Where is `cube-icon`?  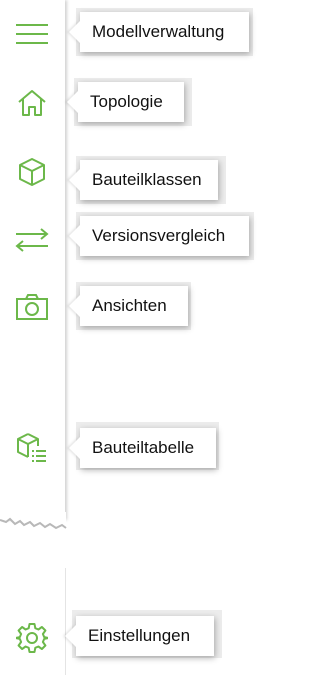
cube-icon is located at coordinates (32, 172).